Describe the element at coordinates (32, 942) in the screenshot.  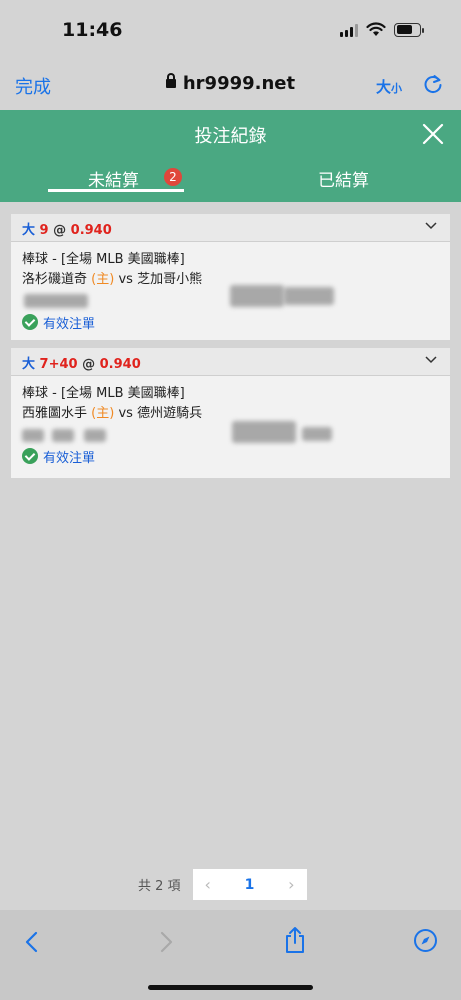
I see `back-icon` at that location.